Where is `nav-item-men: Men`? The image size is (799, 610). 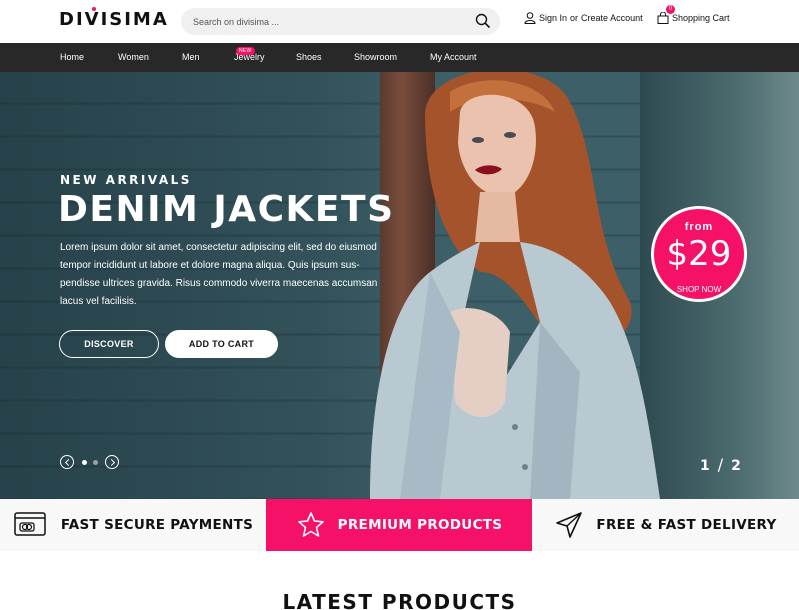 nav-item-men: Men is located at coordinates (191, 57).